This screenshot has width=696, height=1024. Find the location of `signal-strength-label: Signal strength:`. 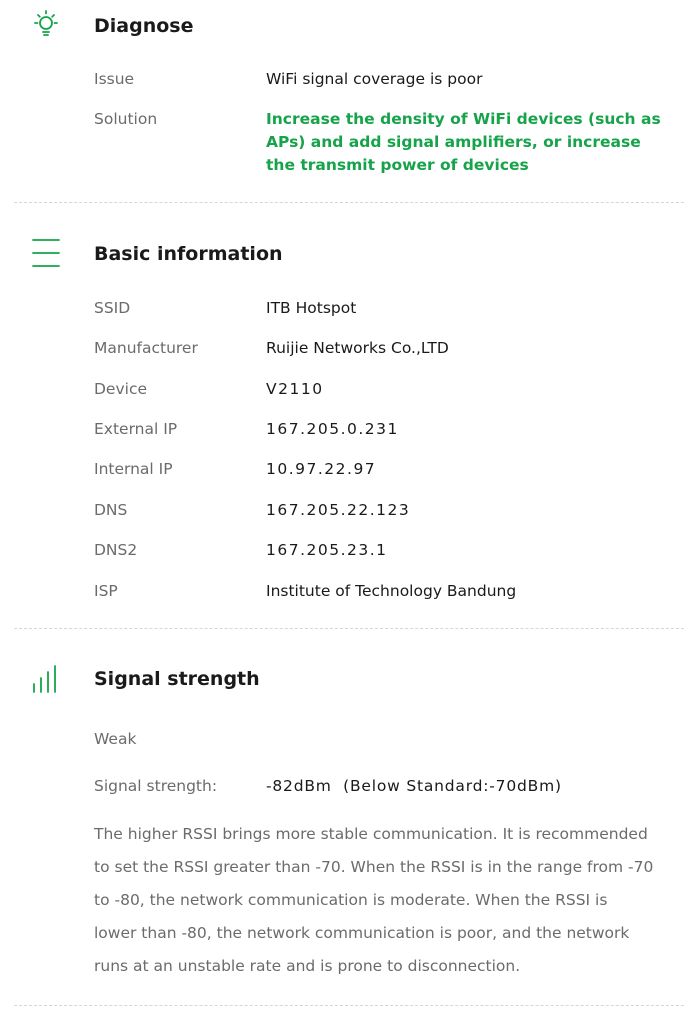

signal-strength-label: Signal strength: is located at coordinates (156, 786).